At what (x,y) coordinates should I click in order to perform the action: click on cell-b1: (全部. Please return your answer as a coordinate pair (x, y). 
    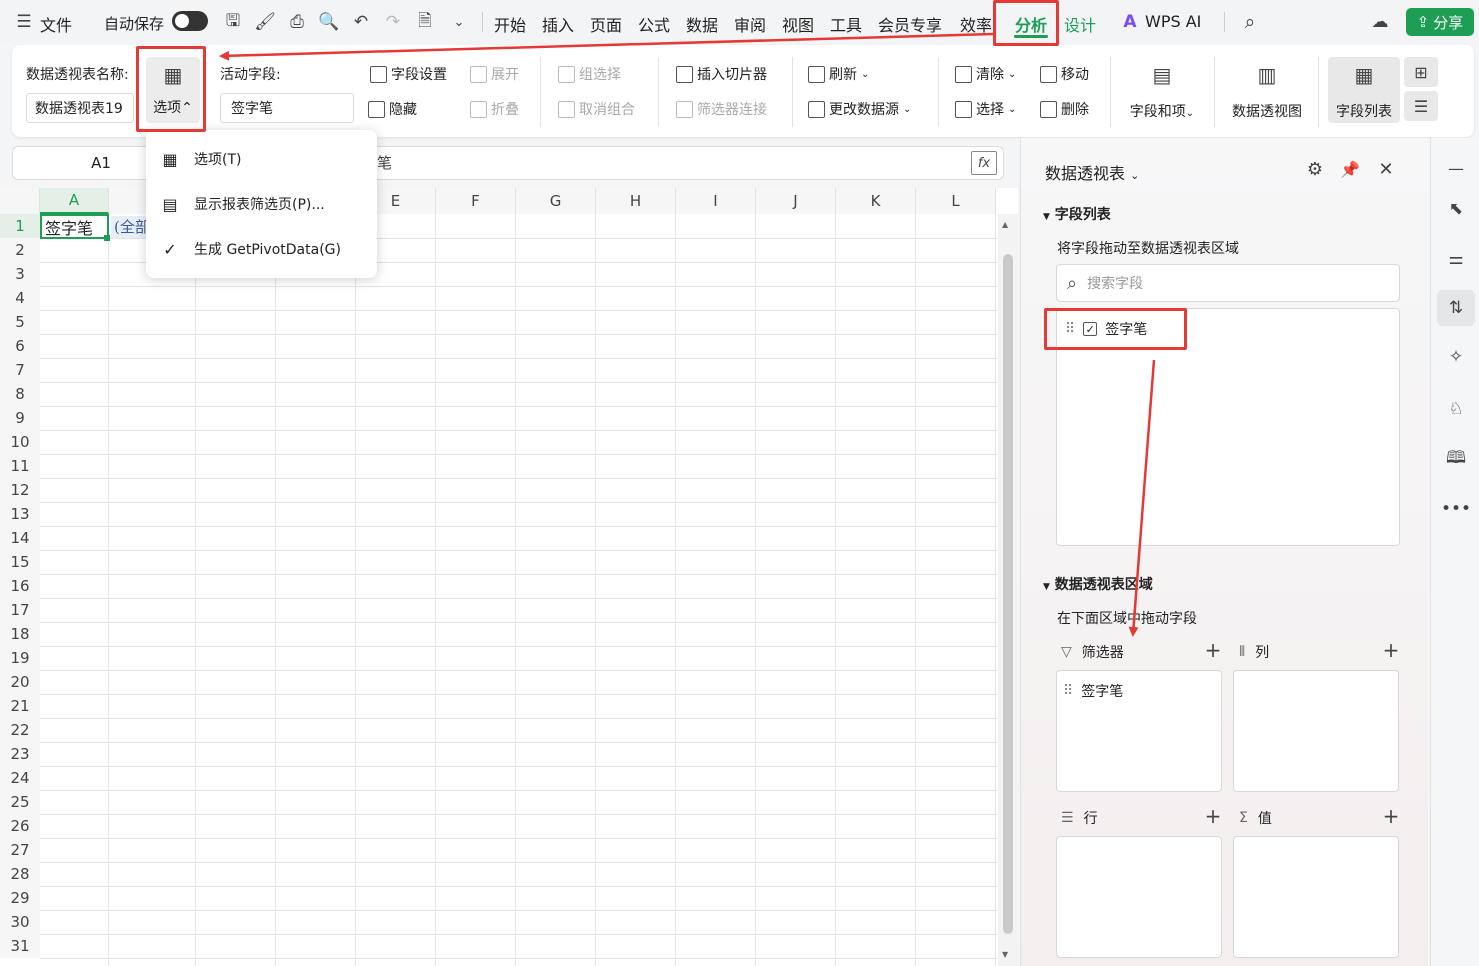
    Looking at the image, I should click on (129, 227).